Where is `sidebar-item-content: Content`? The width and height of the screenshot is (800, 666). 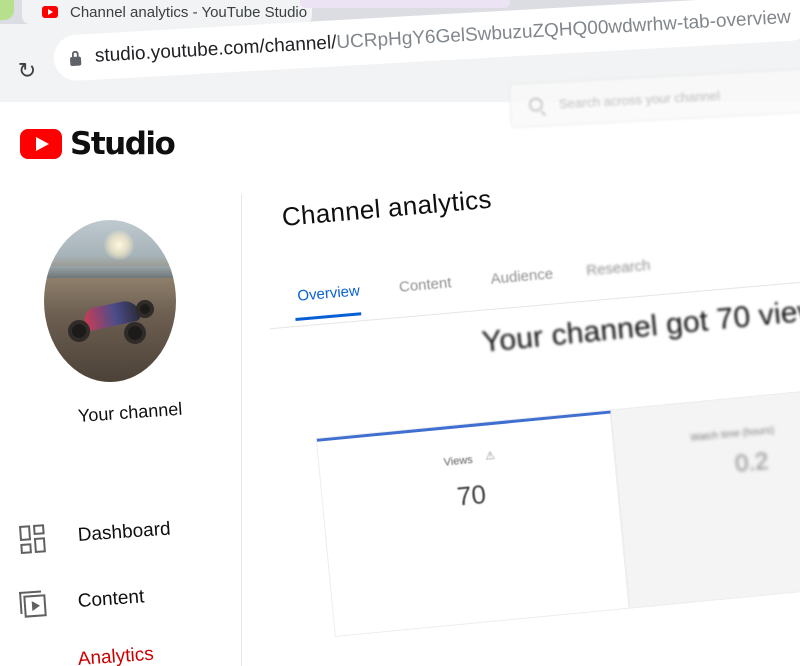
sidebar-item-content: Content is located at coordinates (130, 598).